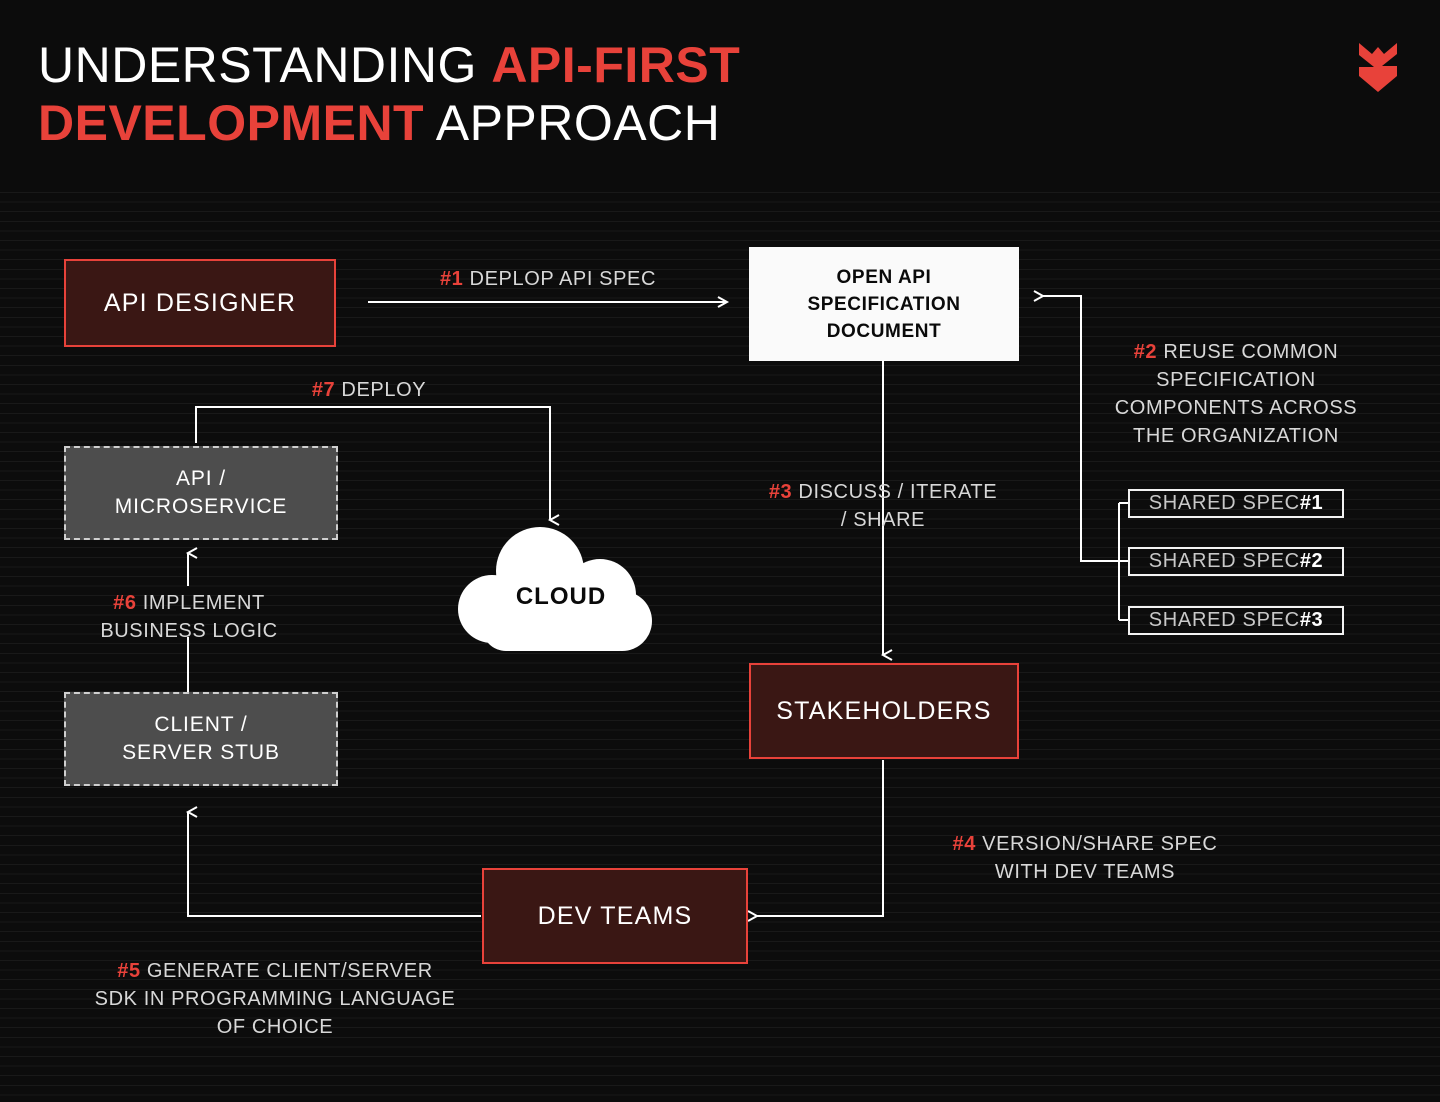 The image size is (1440, 1102). I want to click on step-7-number: #7, so click(323, 390).